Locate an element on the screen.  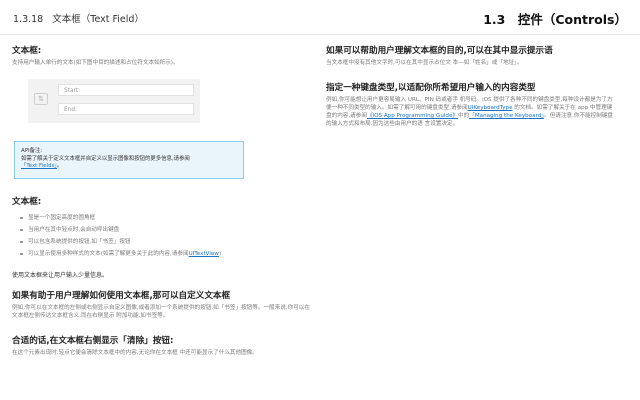
intro-text: 支持用户输入单行的文本(如下图中目的描述和占位符文本如所示)。 is located at coordinates (95, 63).